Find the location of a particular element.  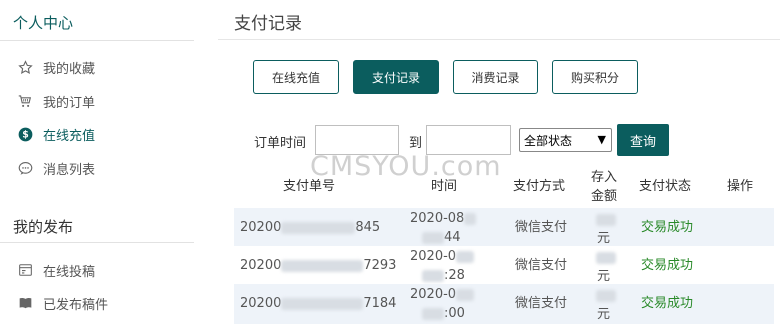

query-button: 查询 is located at coordinates (643, 140).